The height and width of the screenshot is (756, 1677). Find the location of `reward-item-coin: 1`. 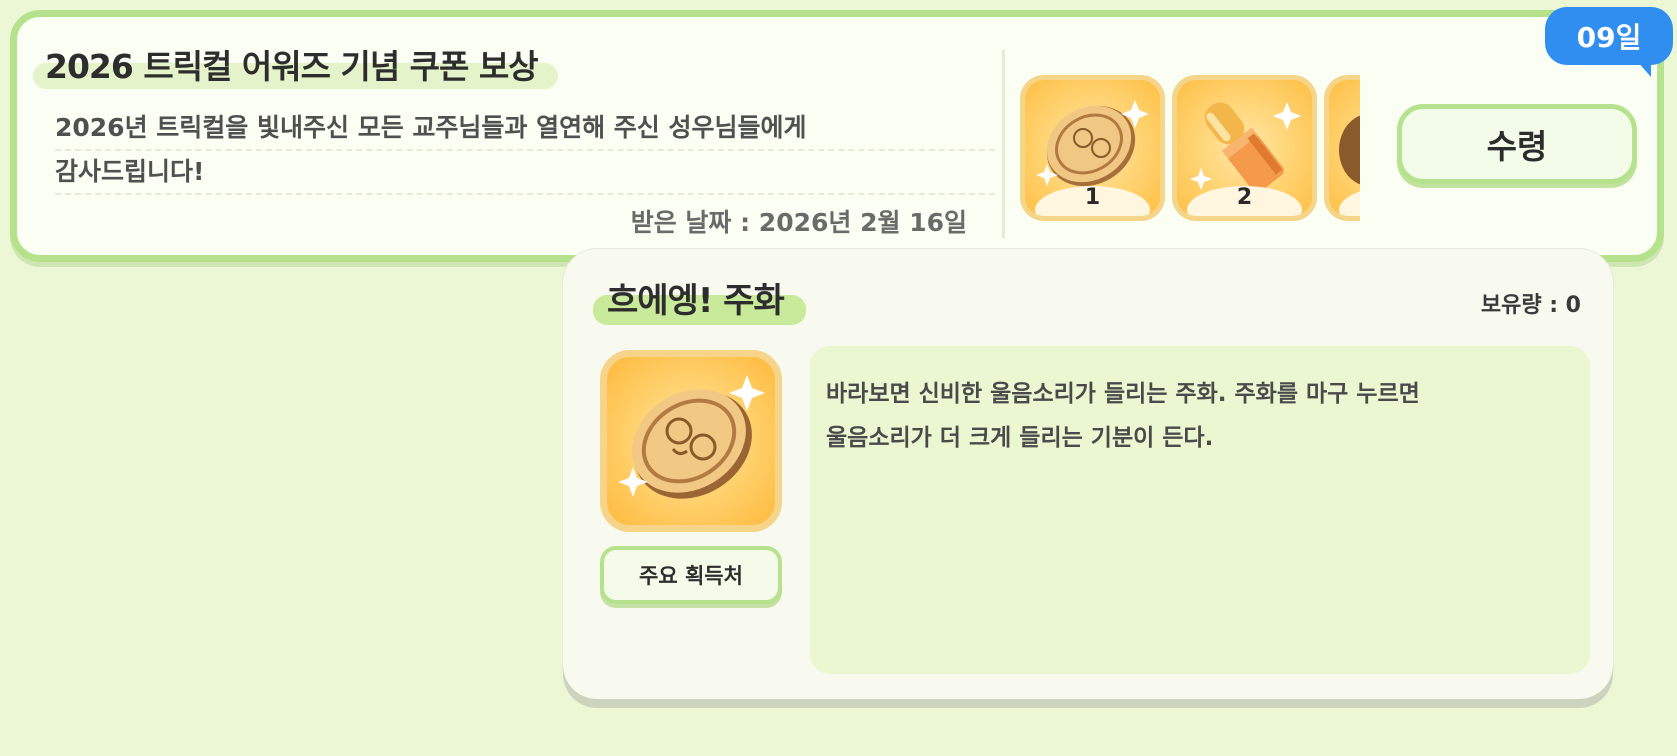

reward-item-coin: 1 is located at coordinates (1092, 148).